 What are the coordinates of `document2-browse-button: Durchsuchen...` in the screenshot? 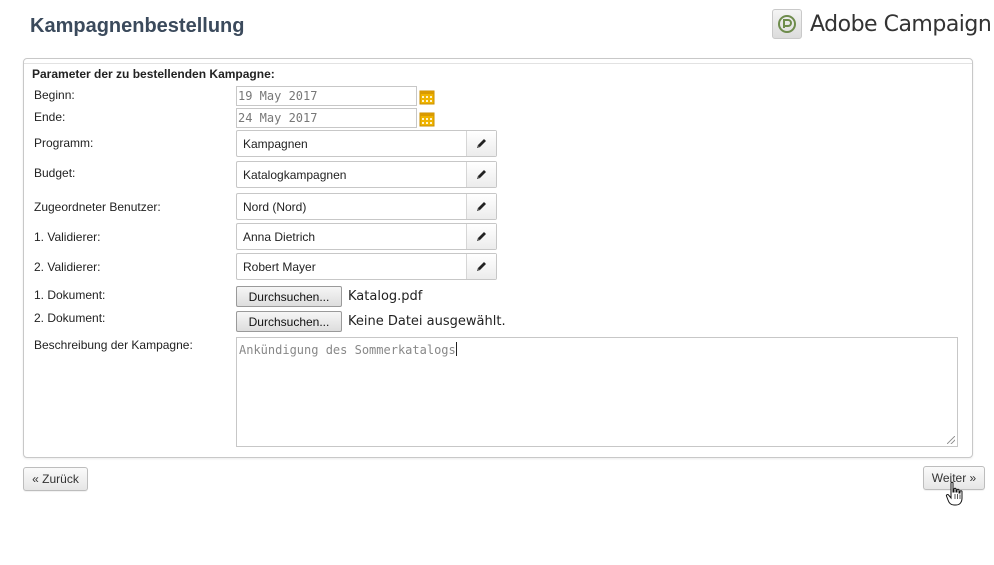 It's located at (289, 321).